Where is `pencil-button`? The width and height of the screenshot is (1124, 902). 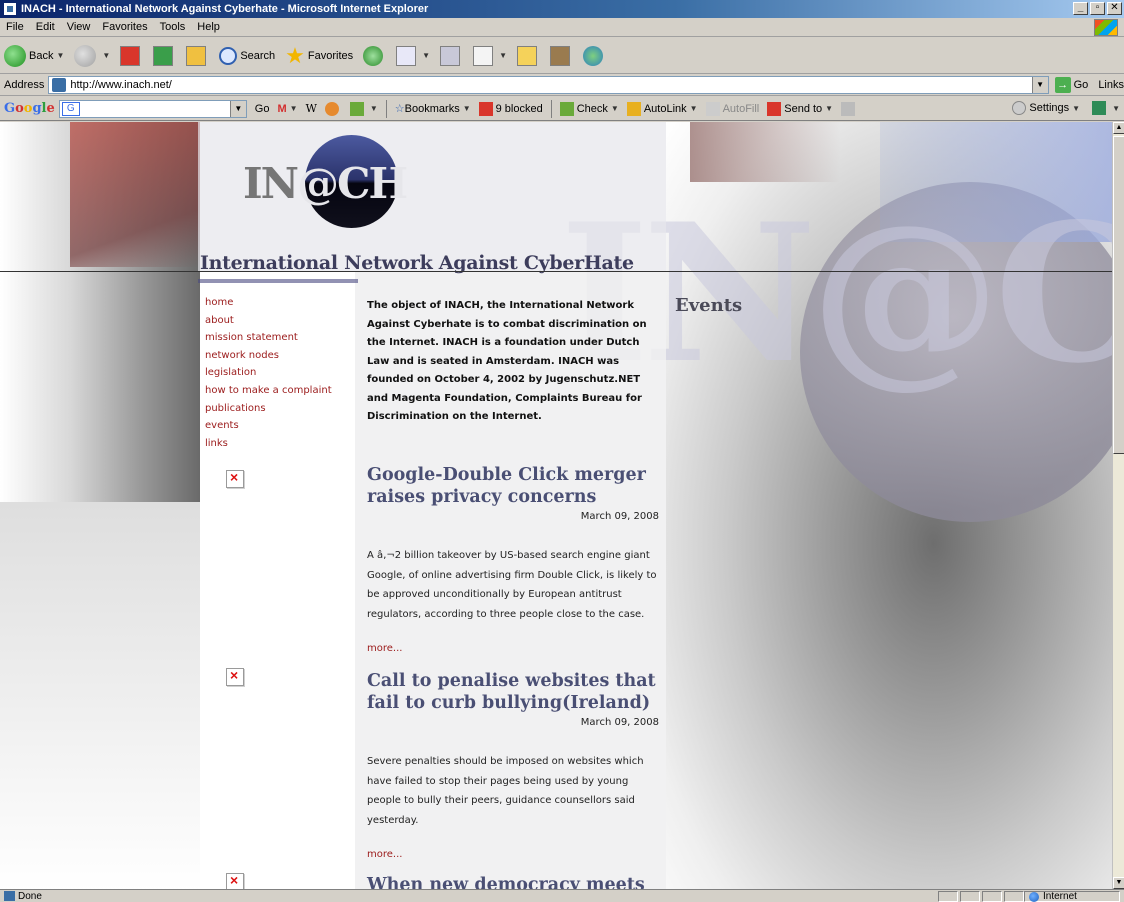
pencil-button is located at coordinates (849, 108).